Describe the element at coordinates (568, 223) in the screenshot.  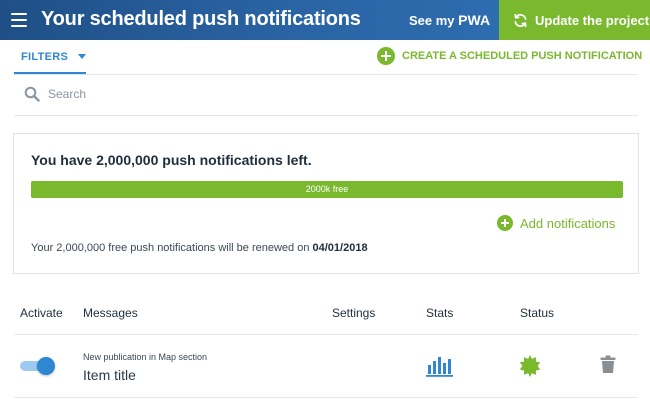
I see `add-notifications-label: Add notifications` at that location.